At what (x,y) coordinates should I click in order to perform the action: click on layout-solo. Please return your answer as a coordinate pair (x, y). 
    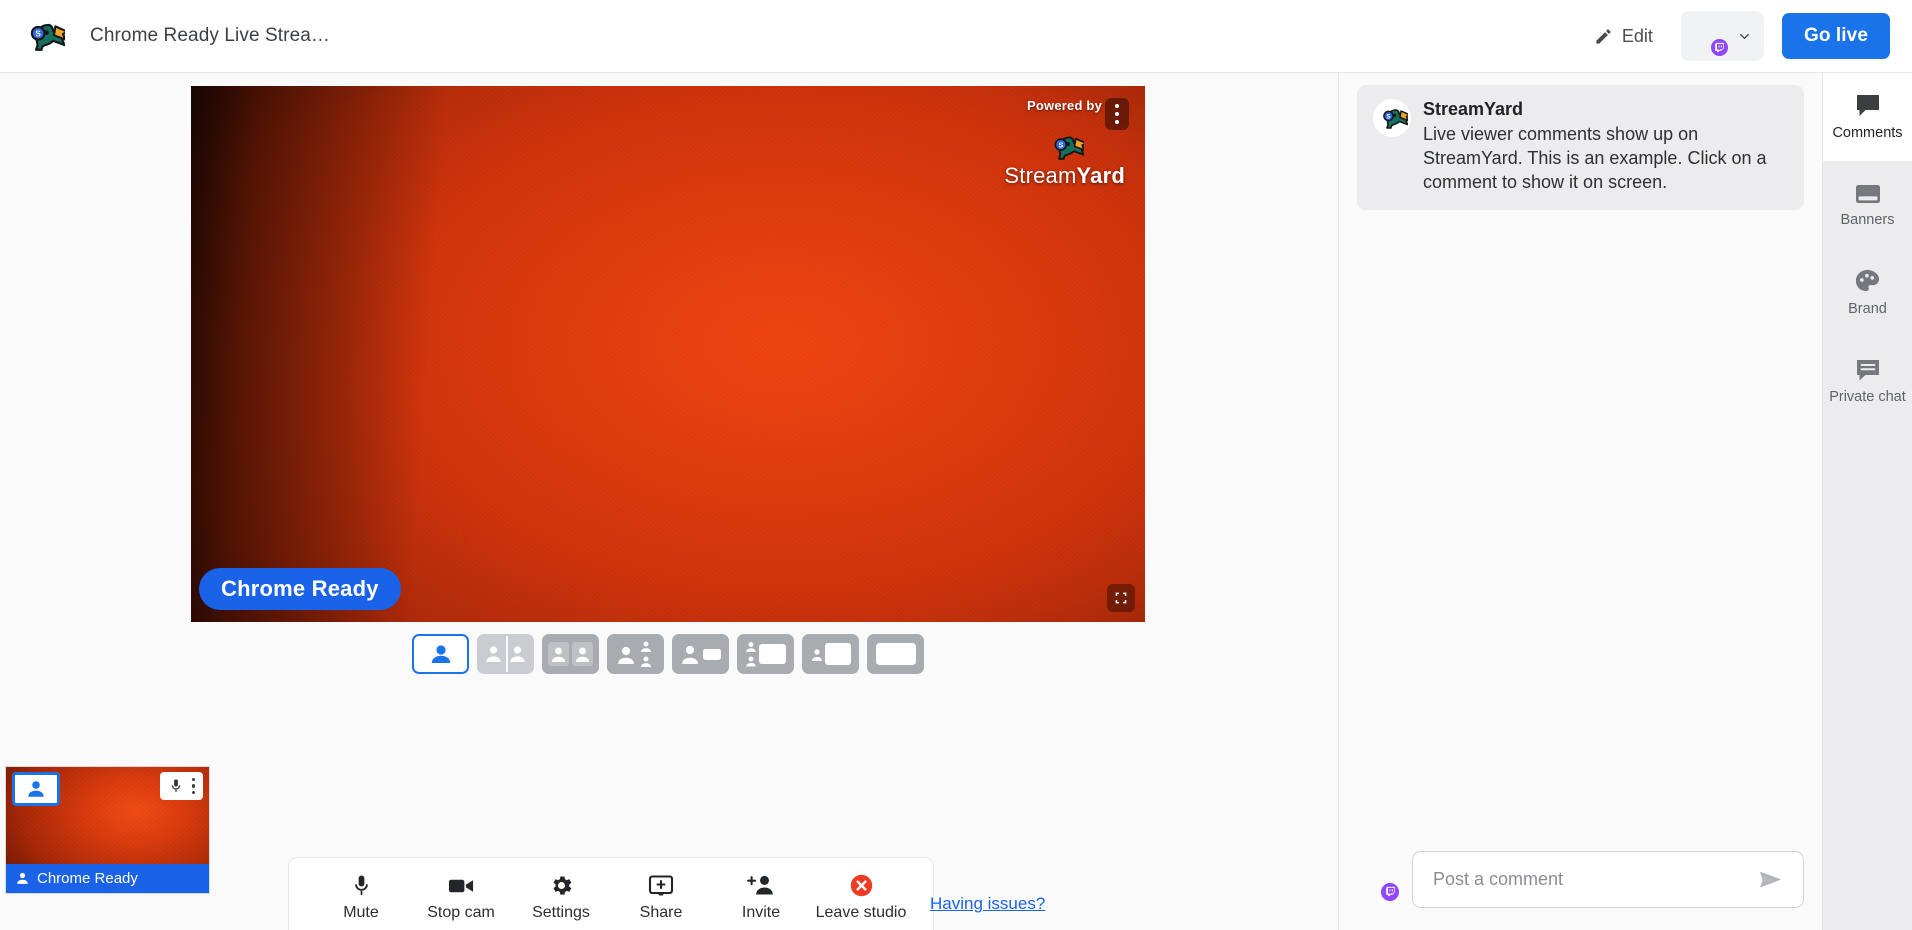
    Looking at the image, I should click on (440, 654).